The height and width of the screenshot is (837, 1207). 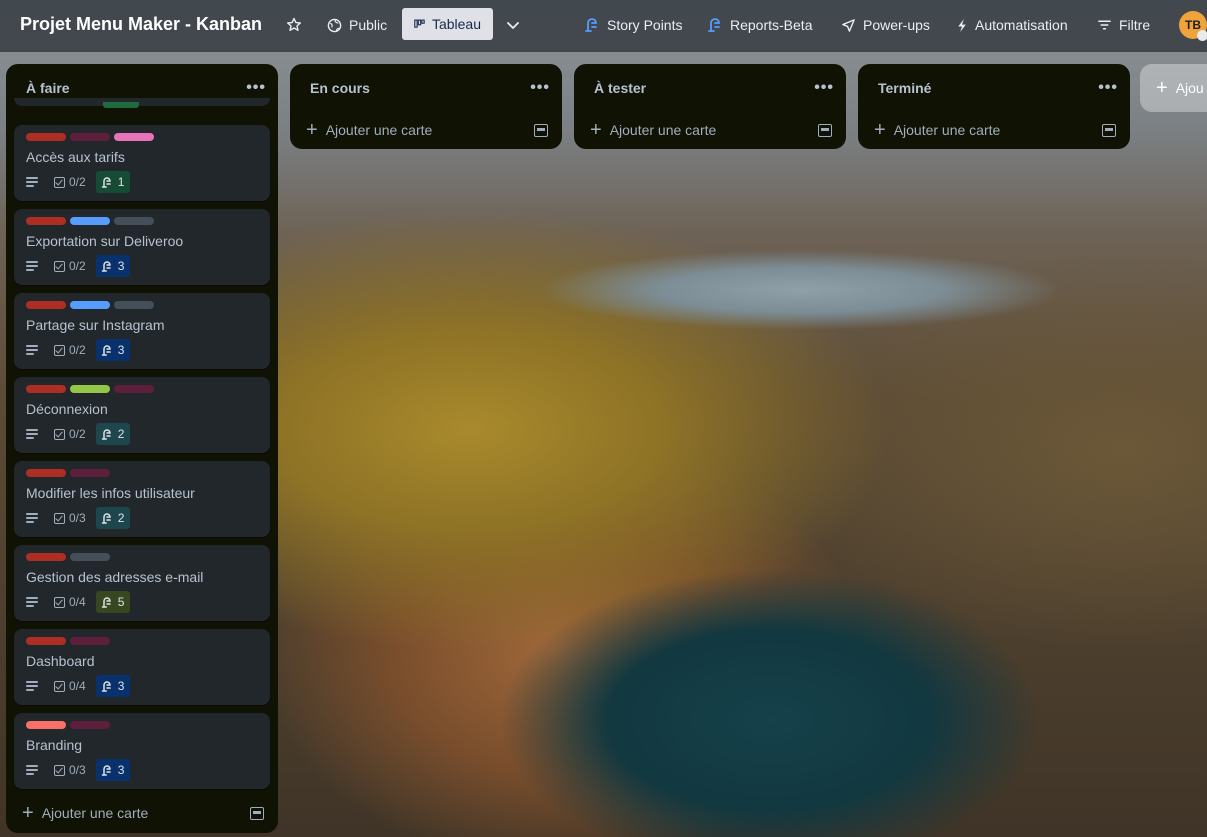 What do you see at coordinates (456, 24) in the screenshot?
I see `view-label: Tableau` at bounding box center [456, 24].